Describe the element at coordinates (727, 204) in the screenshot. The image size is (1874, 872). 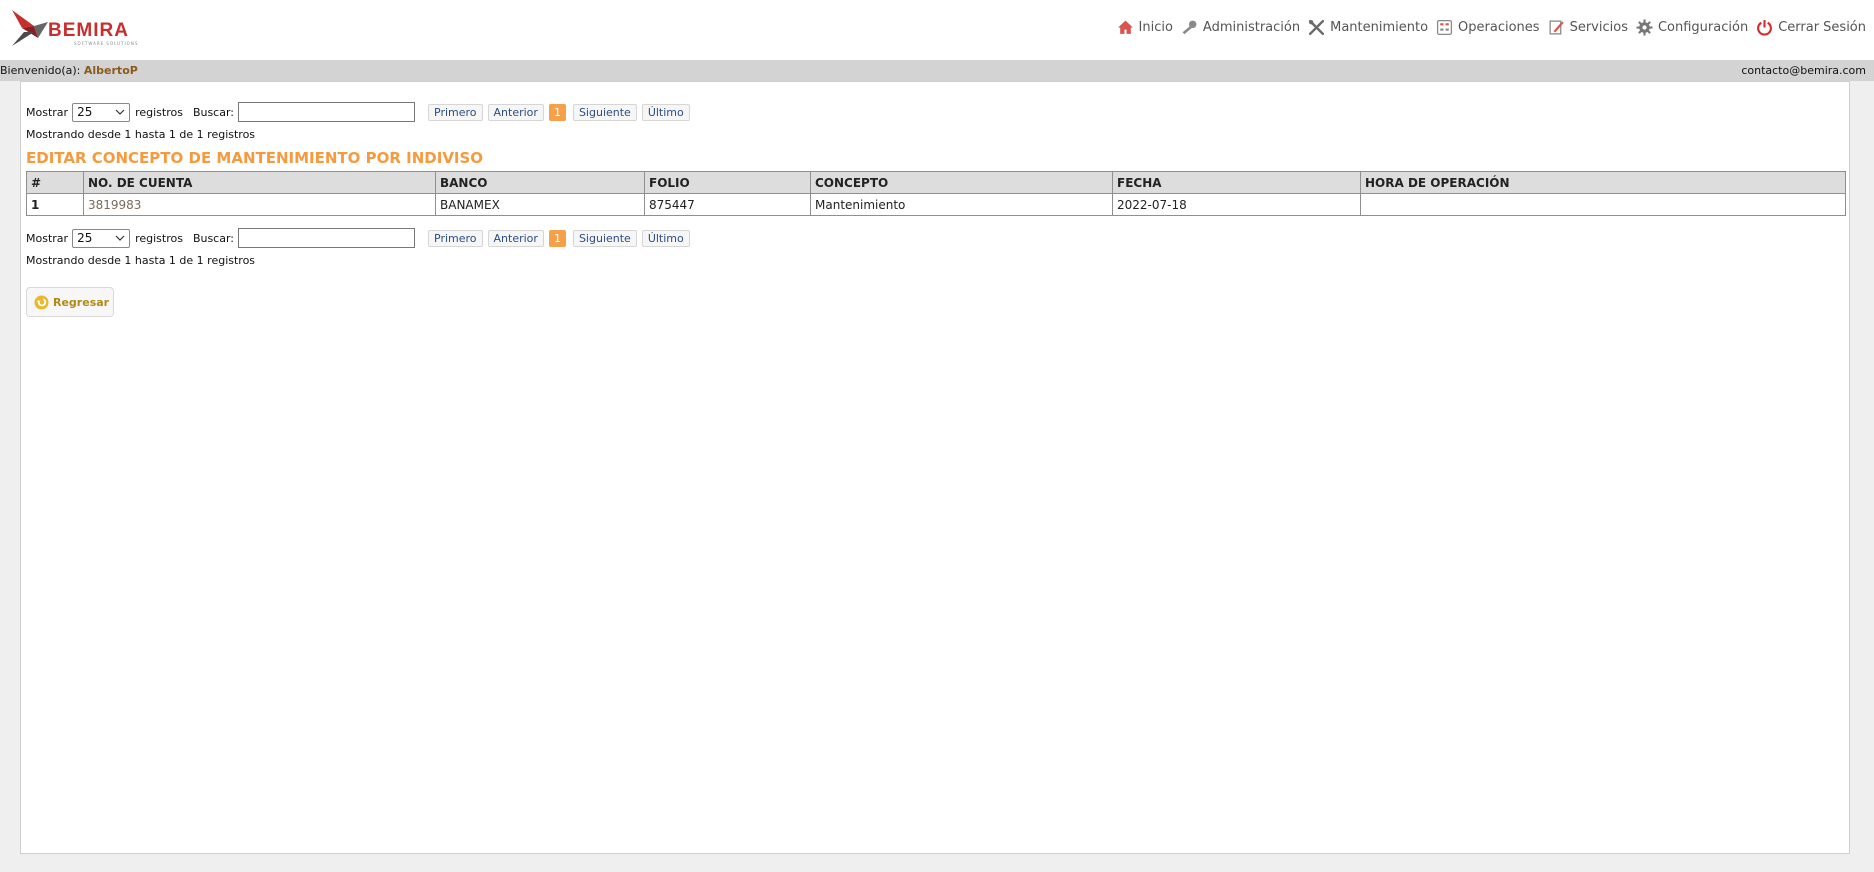
I see `table-cell: 875447` at that location.